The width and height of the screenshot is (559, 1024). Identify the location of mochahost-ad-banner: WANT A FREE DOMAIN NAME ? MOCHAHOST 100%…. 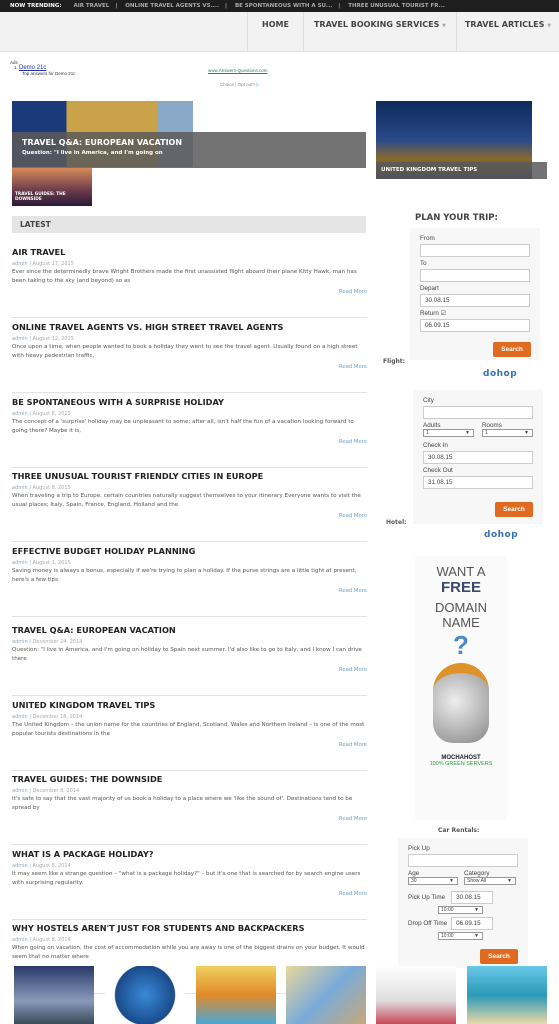
(461, 688).